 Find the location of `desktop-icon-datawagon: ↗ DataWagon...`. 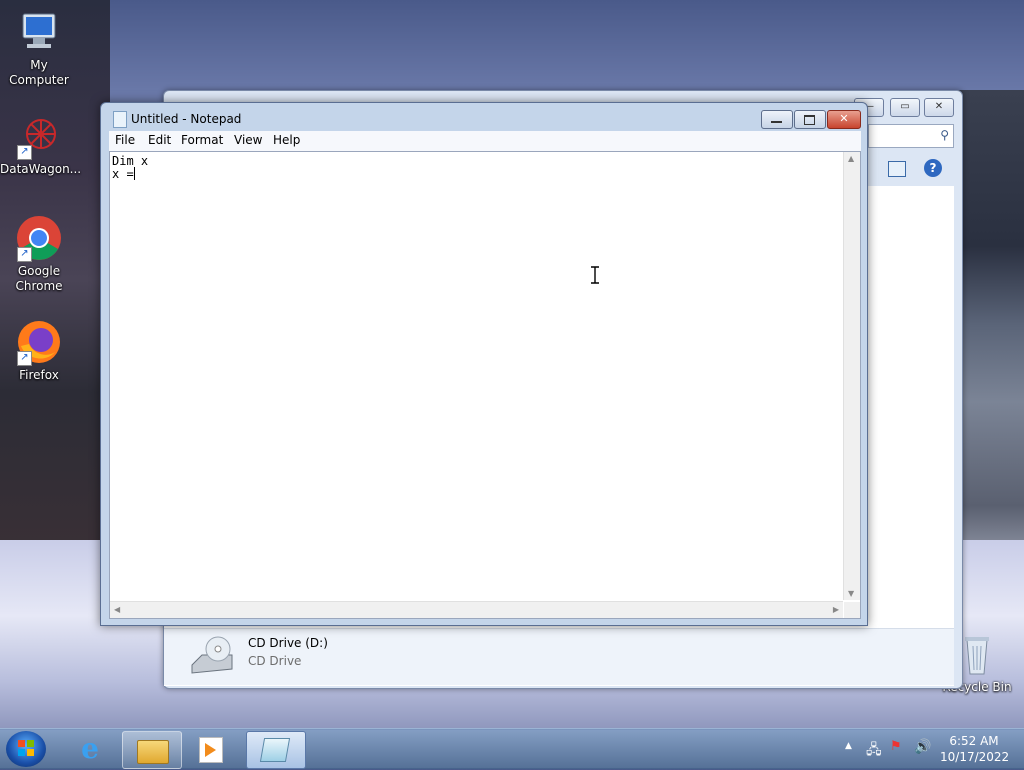

desktop-icon-datawagon: ↗ DataWagon... is located at coordinates (41, 144).